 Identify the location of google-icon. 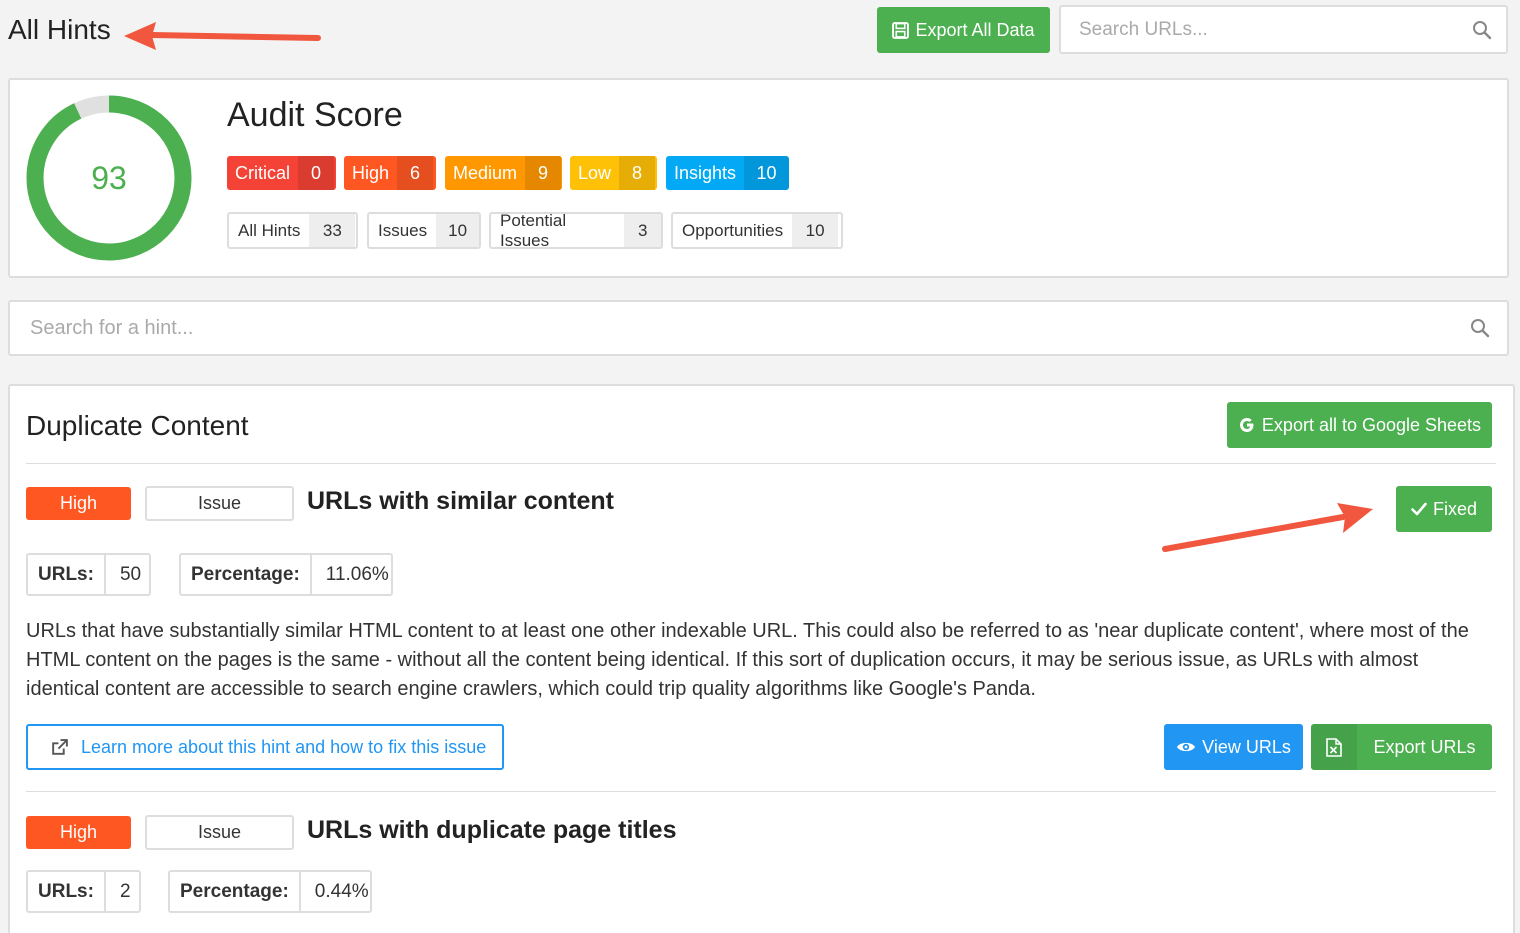
(1246, 425).